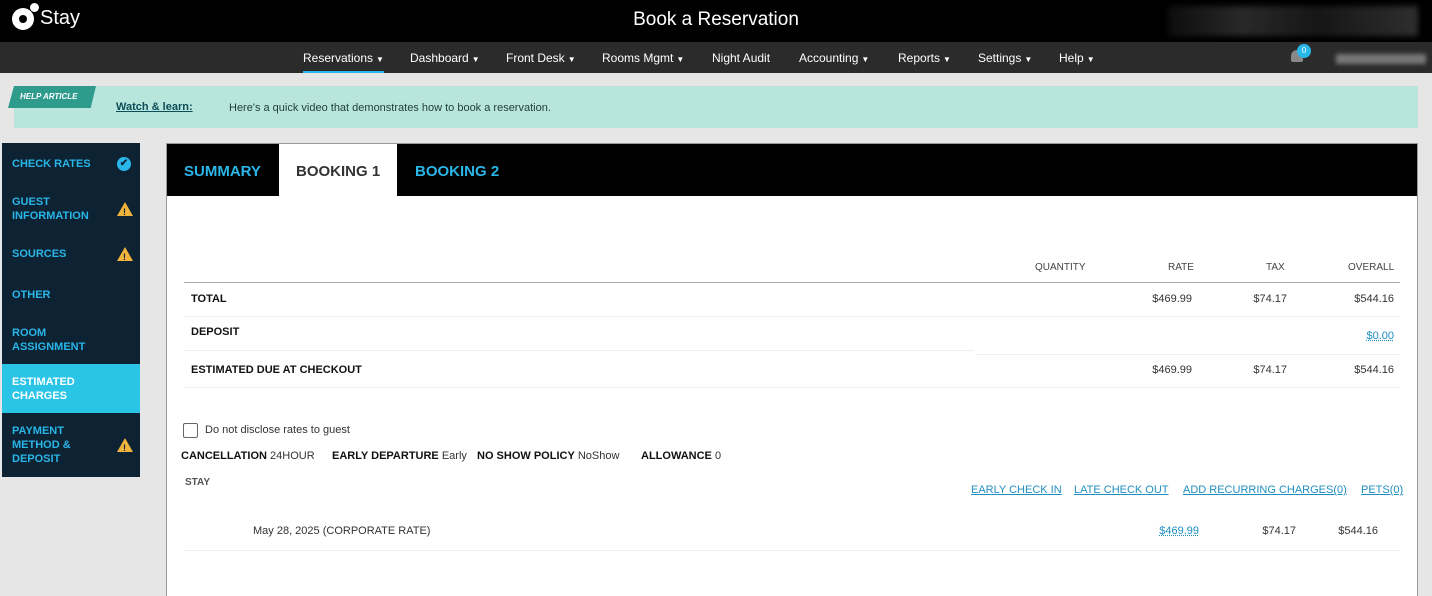 Image resolution: width=1432 pixels, height=596 pixels. Describe the element at coordinates (124, 164) in the screenshot. I see `check-circle-icon: ✔` at that location.